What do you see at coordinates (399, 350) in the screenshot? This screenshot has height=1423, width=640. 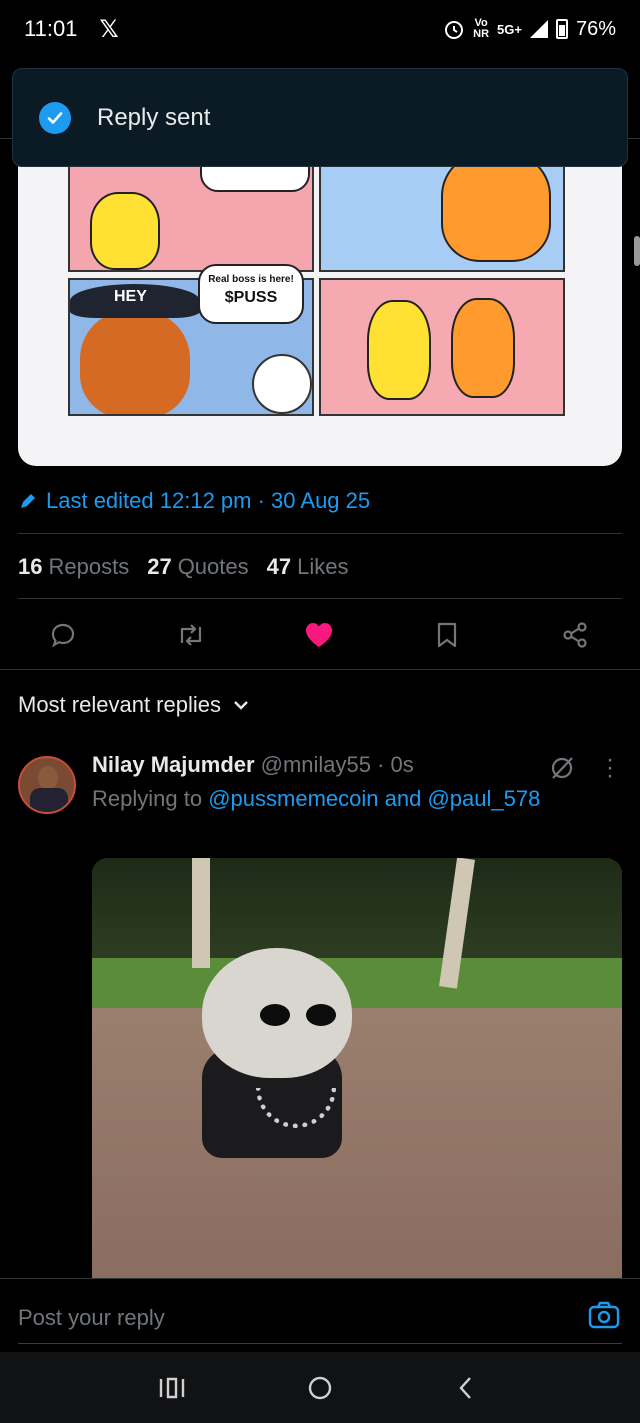 I see `yellow-cat-dancing-icon` at bounding box center [399, 350].